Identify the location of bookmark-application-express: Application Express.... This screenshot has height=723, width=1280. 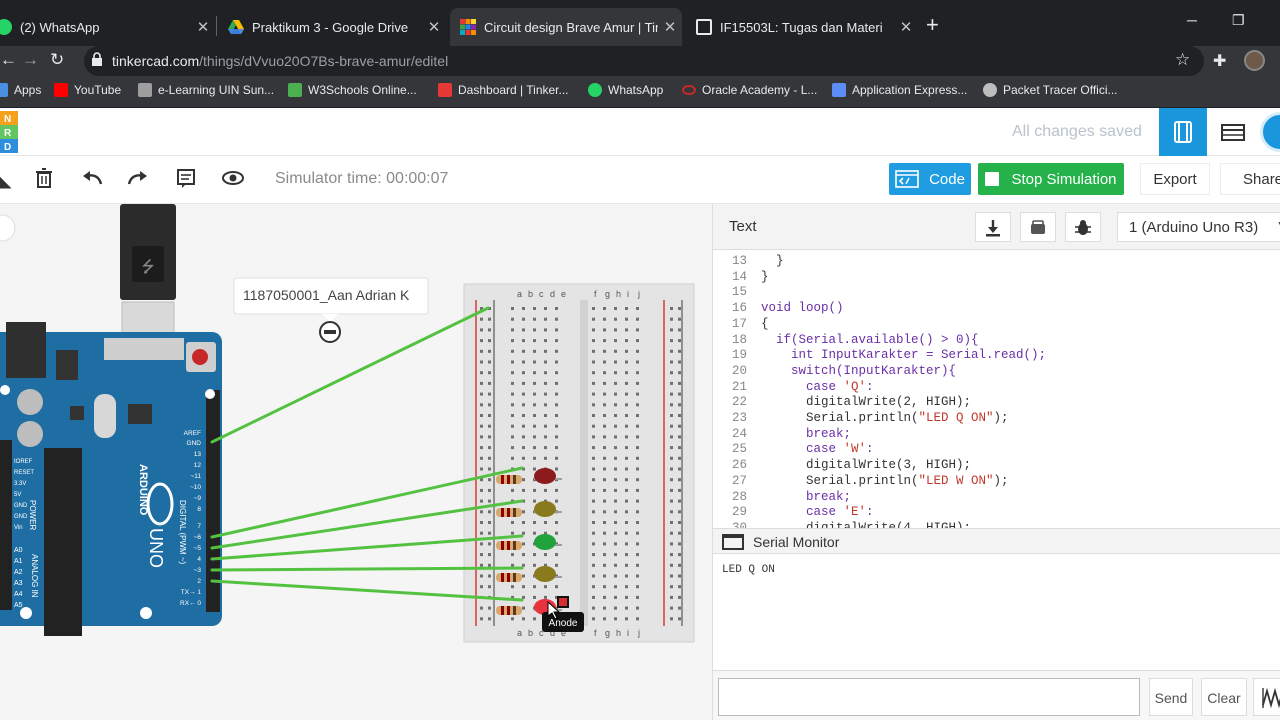
(899, 90).